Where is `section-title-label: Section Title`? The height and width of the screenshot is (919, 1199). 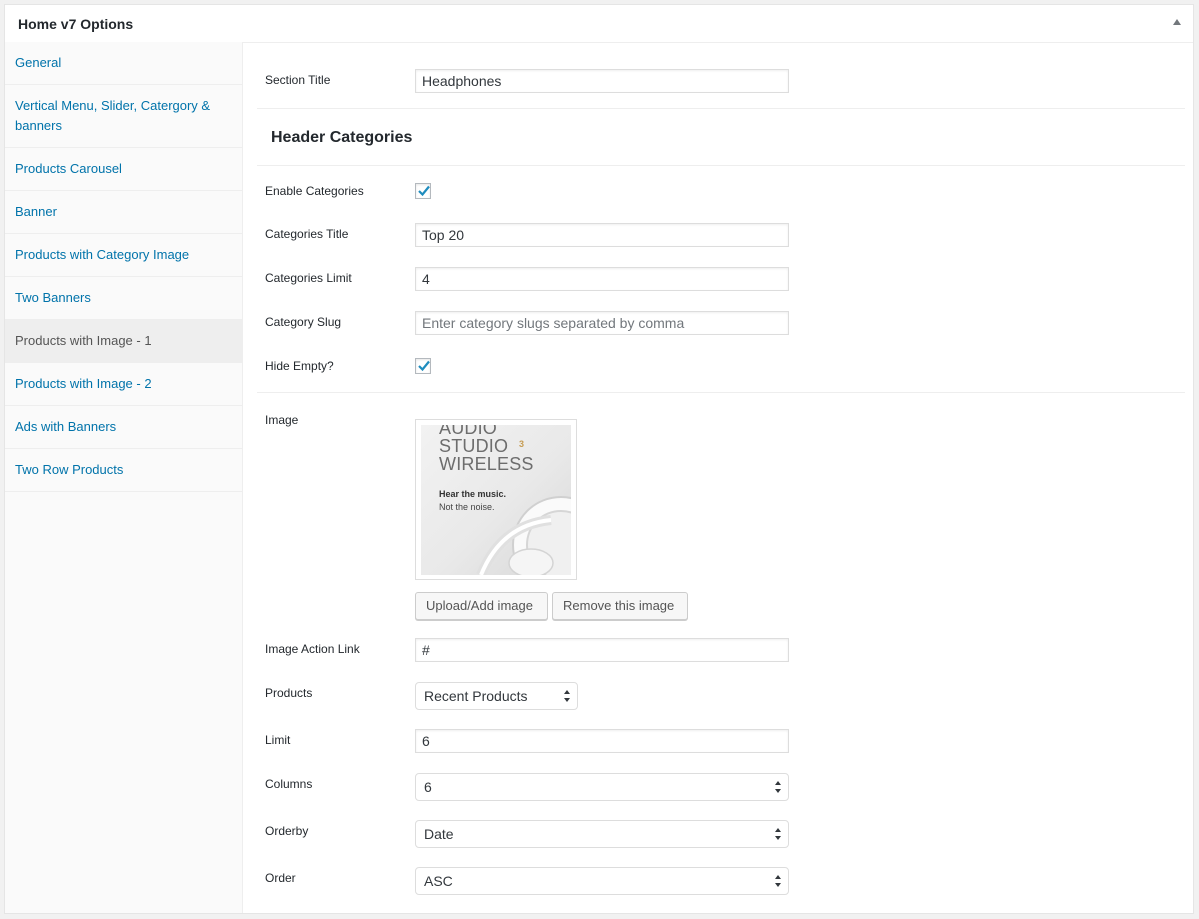 section-title-label: Section Title is located at coordinates (298, 80).